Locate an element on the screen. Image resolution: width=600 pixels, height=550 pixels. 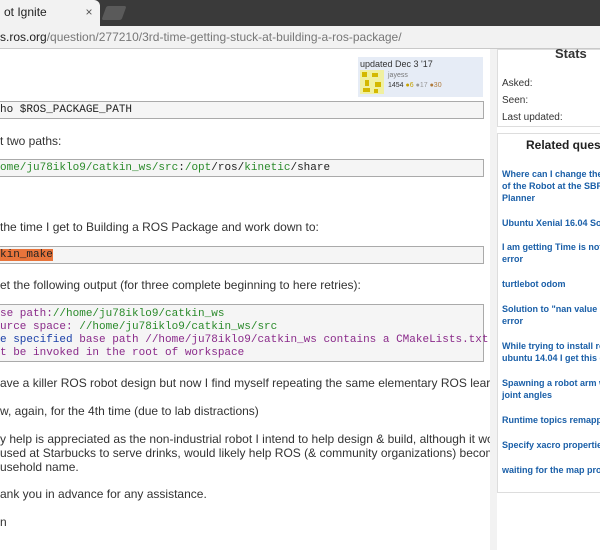
code-line: se path://home/ju78iklo9/catkin_ws is located at coordinates (112, 314).